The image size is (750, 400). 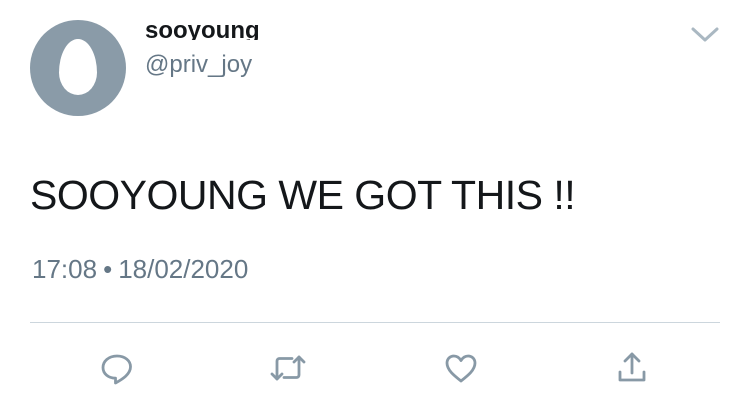 I want to click on reply-button, so click(x=117, y=368).